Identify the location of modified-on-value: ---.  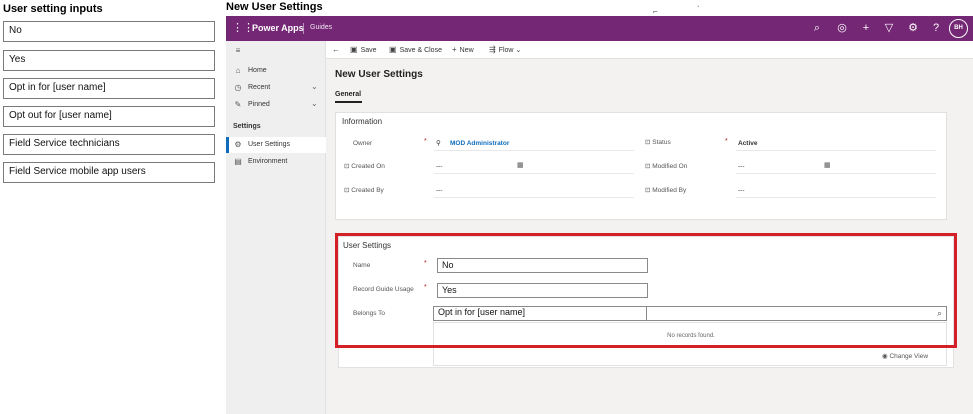
(741, 166).